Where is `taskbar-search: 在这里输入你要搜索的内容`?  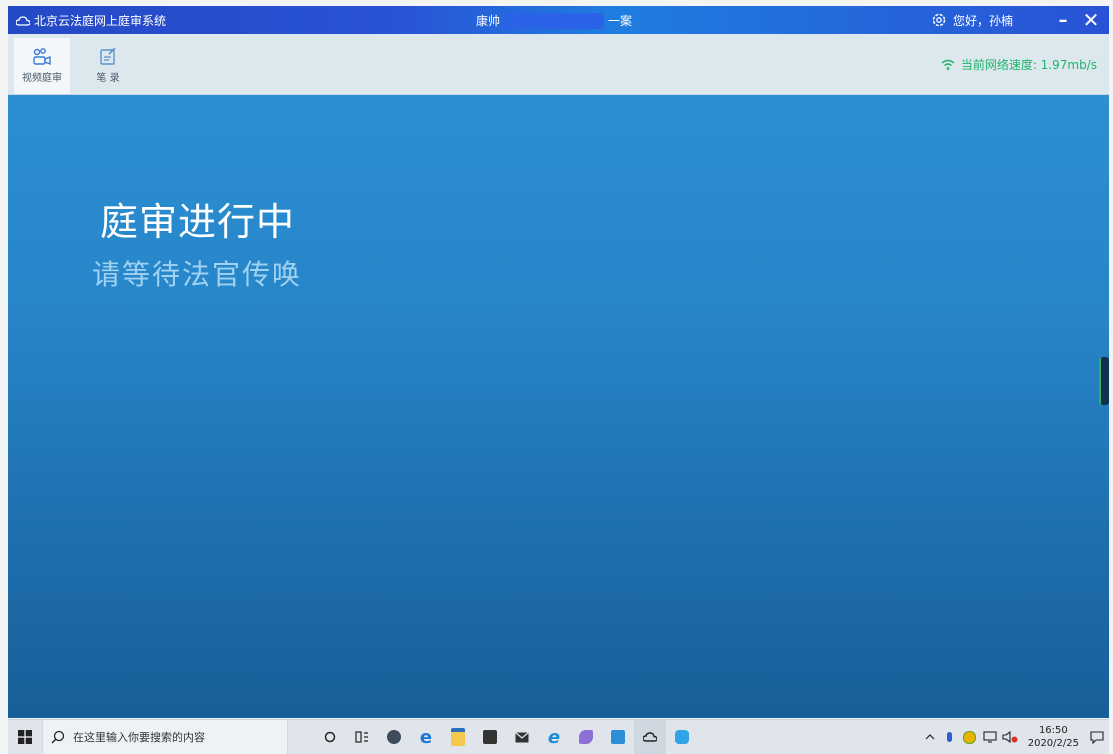
taskbar-search: 在这里输入你要搜索的内容 is located at coordinates (165, 737).